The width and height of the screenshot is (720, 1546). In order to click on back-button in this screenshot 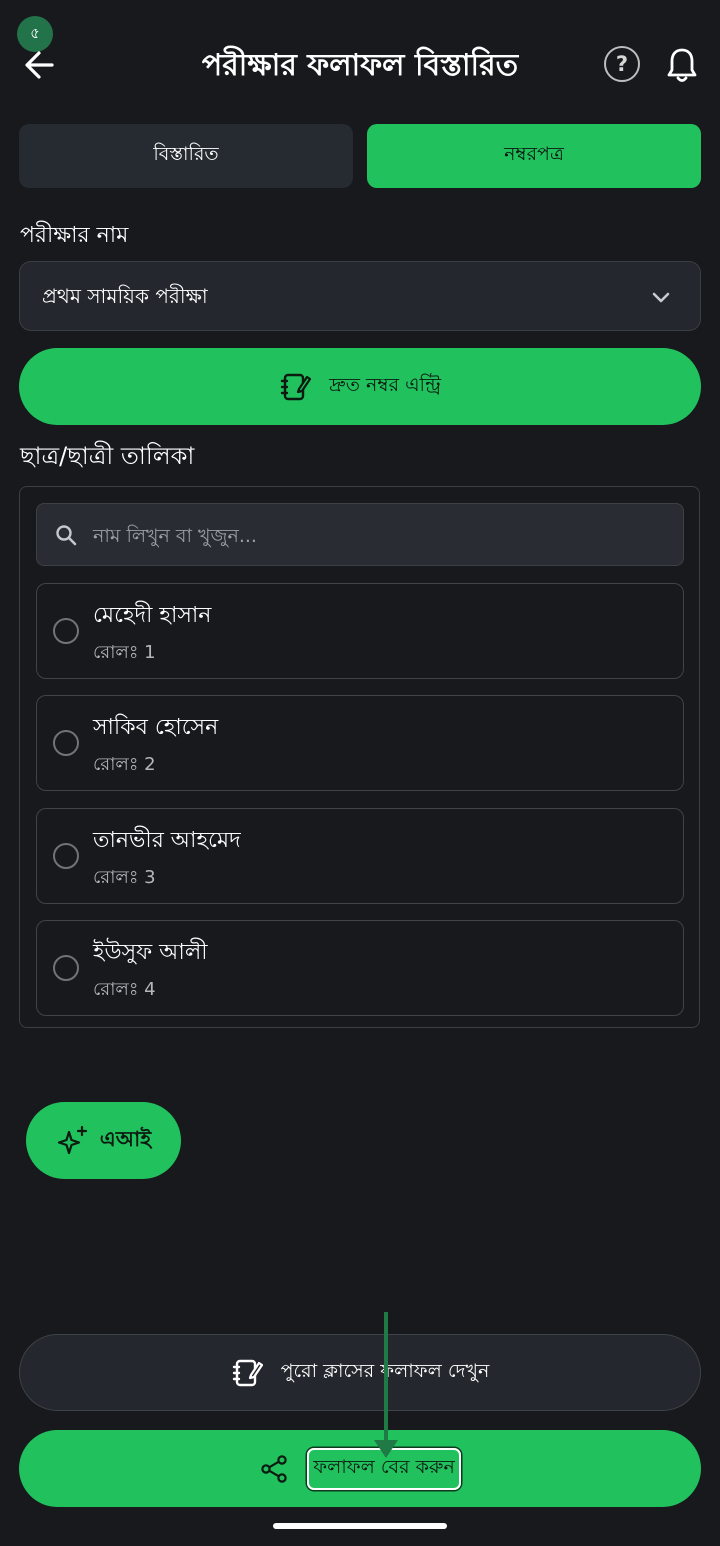, I will do `click(40, 66)`.